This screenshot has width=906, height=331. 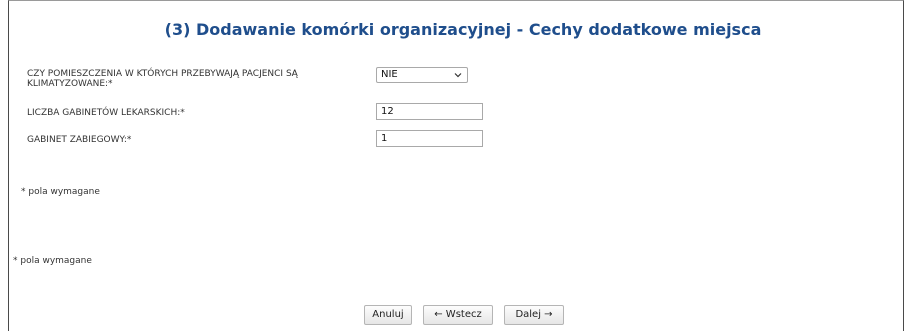 What do you see at coordinates (389, 74) in the screenshot?
I see `air-conditioning-value: NIE` at bounding box center [389, 74].